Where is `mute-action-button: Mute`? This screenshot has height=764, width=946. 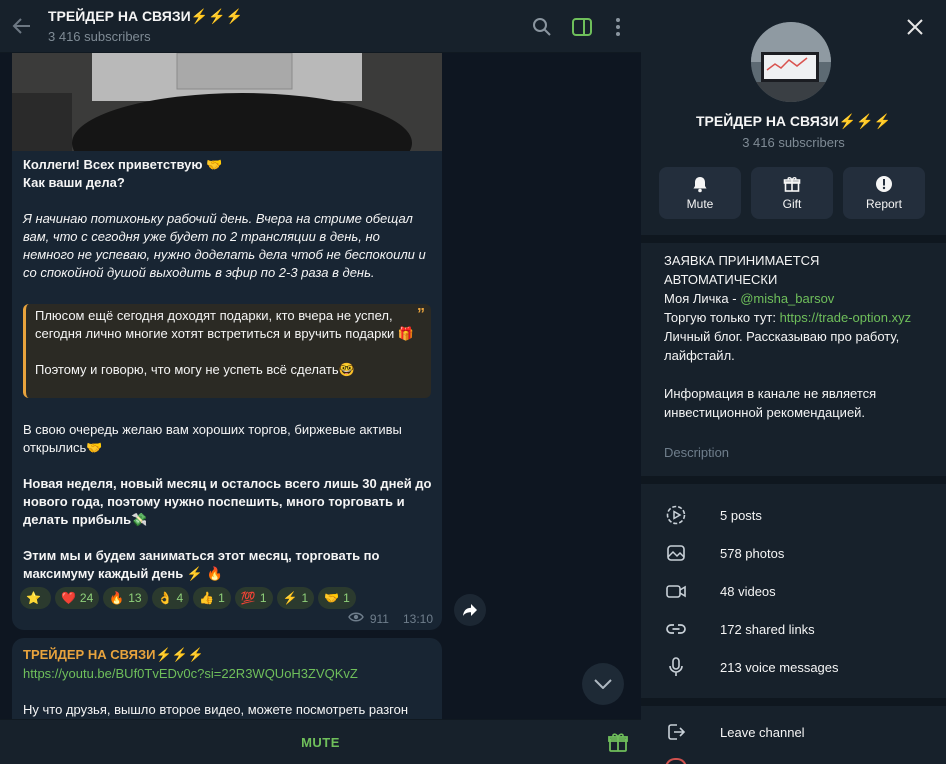
mute-action-button: Mute is located at coordinates (700, 193).